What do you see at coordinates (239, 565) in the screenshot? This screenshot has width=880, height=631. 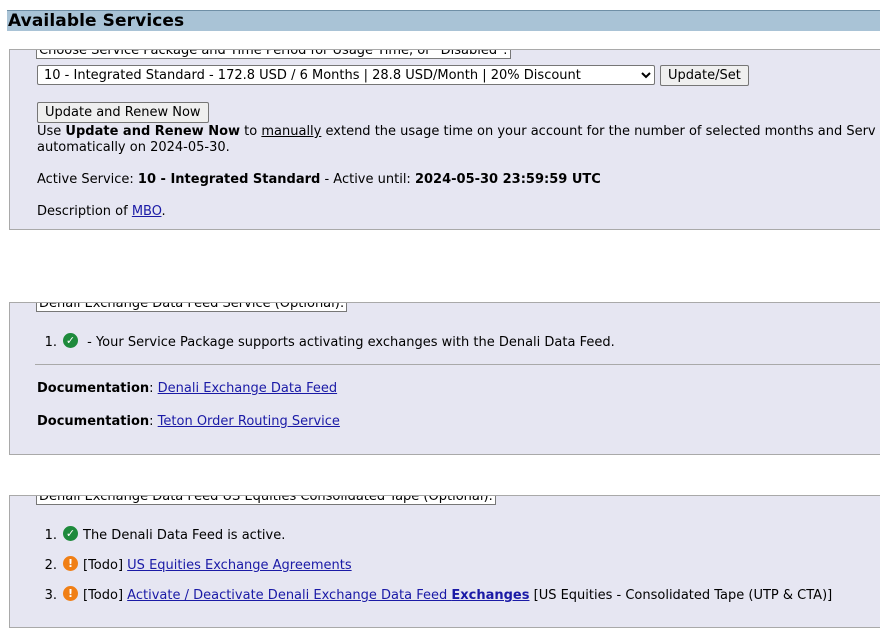 I see `exchange-agreements-link: US Equities Exchange Agreements` at bounding box center [239, 565].